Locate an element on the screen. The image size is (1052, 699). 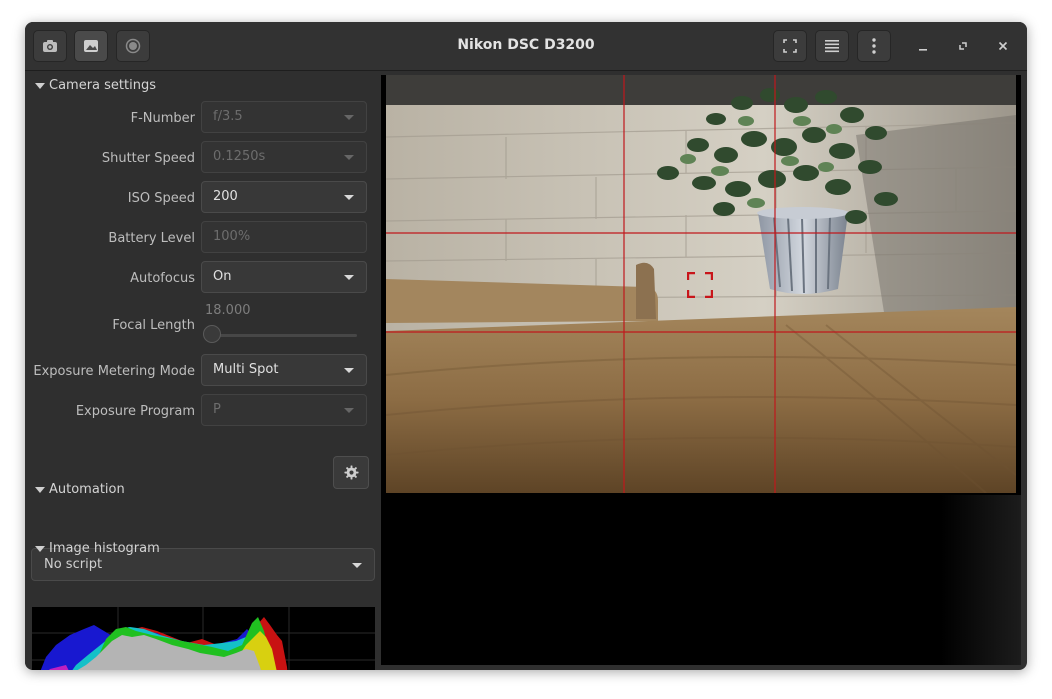
autofocus-label: Autofocus is located at coordinates (162, 278).